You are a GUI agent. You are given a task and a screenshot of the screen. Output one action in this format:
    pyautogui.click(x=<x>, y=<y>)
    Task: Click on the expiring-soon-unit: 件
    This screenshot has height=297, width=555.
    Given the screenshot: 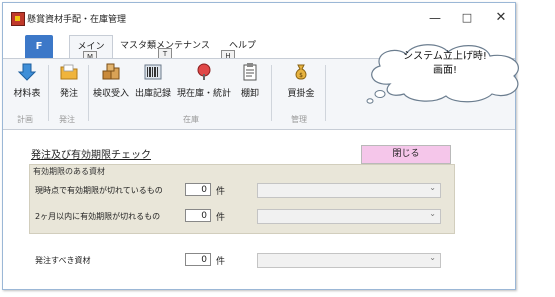 What is the action you would take?
    pyautogui.click(x=221, y=218)
    